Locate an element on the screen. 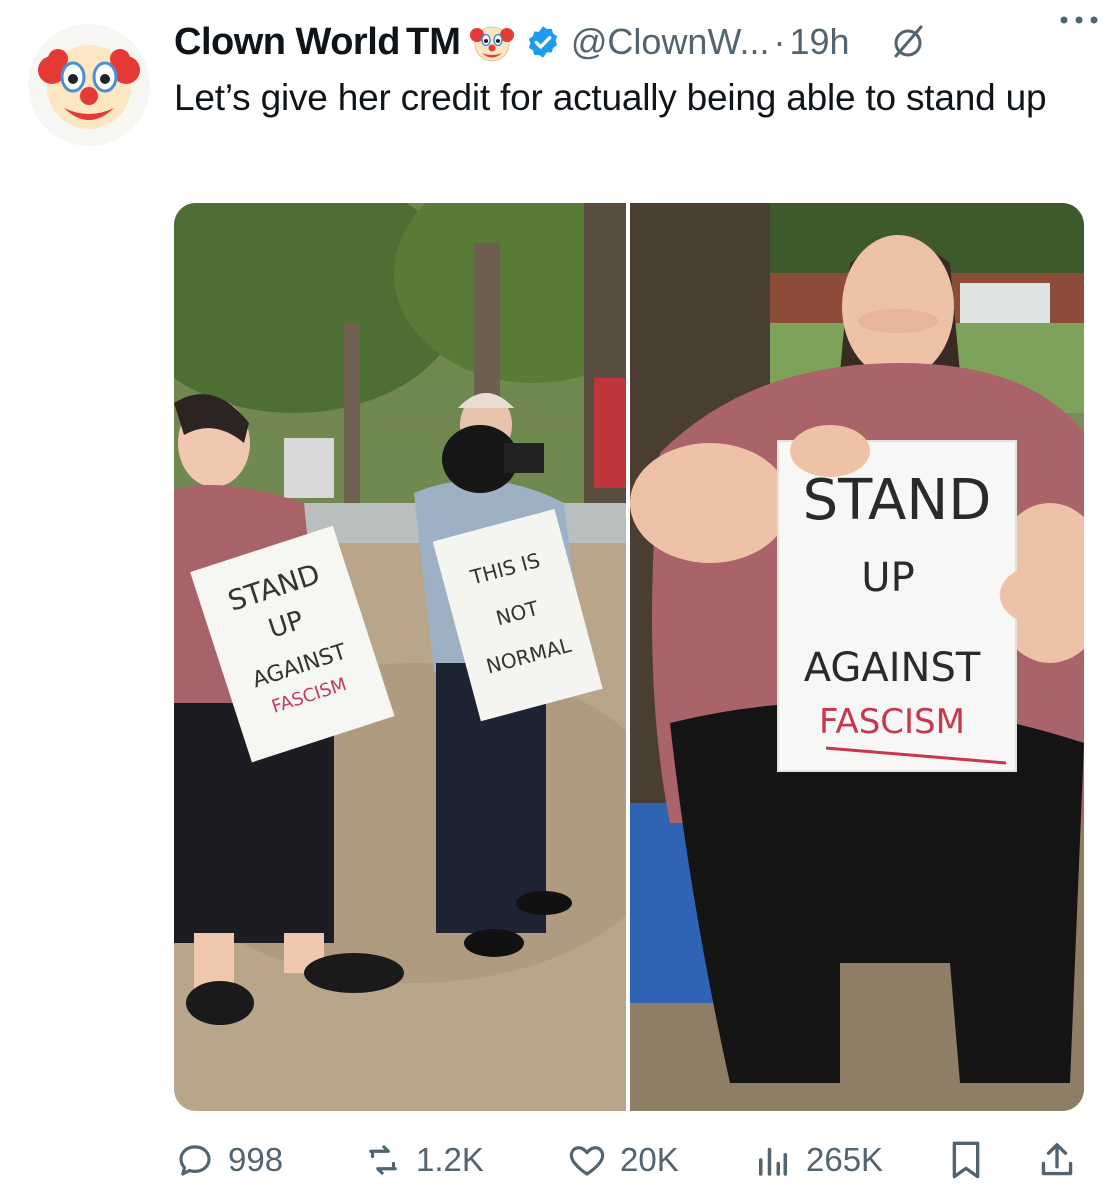 This screenshot has height=1200, width=1110. clown-face-icon is located at coordinates (89, 87).